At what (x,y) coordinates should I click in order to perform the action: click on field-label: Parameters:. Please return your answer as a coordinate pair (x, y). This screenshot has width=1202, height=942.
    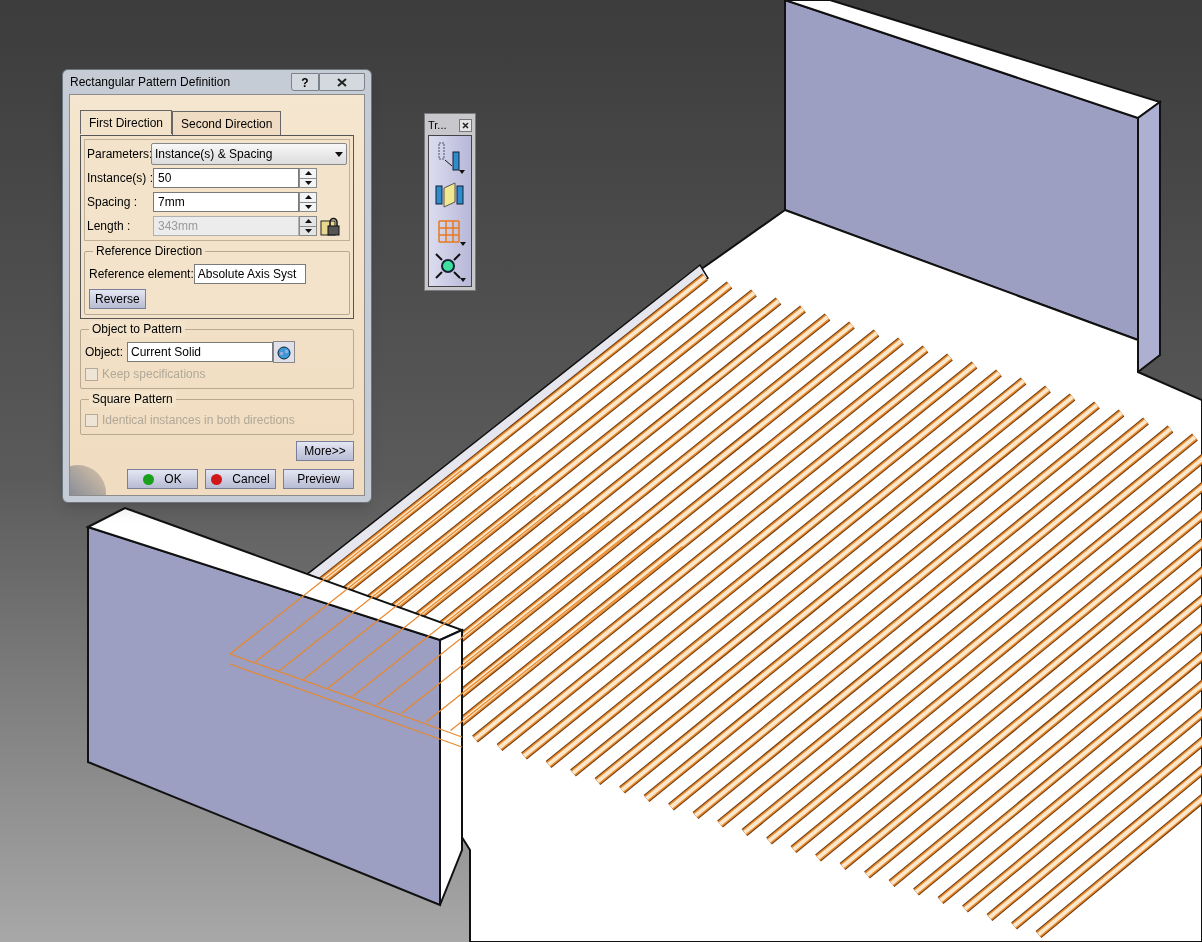
    Looking at the image, I should click on (119, 154).